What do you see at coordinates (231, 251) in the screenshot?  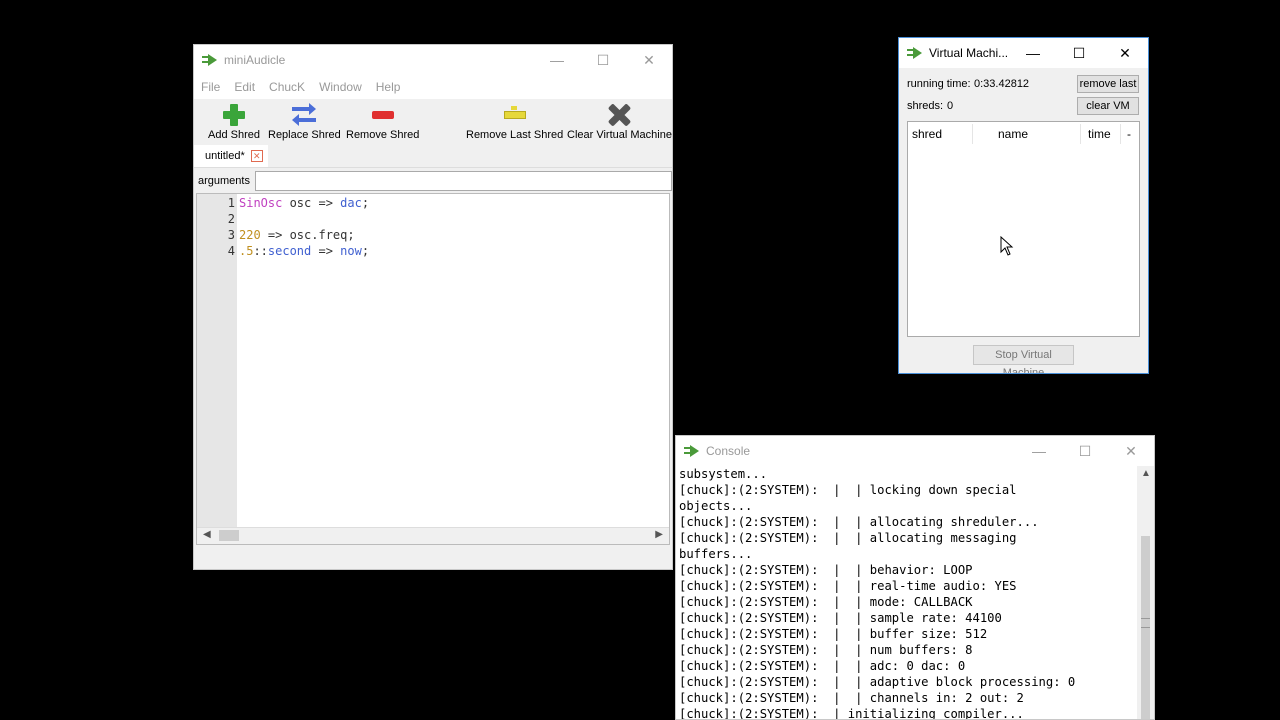 I see `line-number: 4` at bounding box center [231, 251].